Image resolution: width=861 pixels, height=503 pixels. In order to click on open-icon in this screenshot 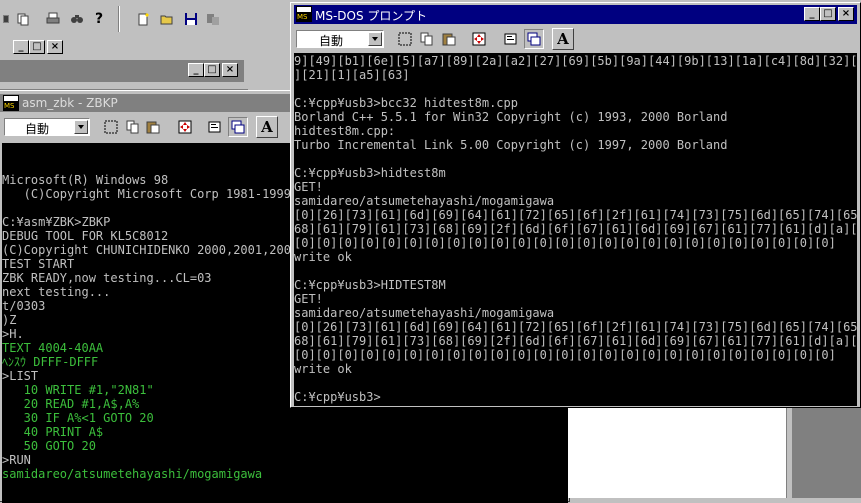, I will do `click(167, 19)`.